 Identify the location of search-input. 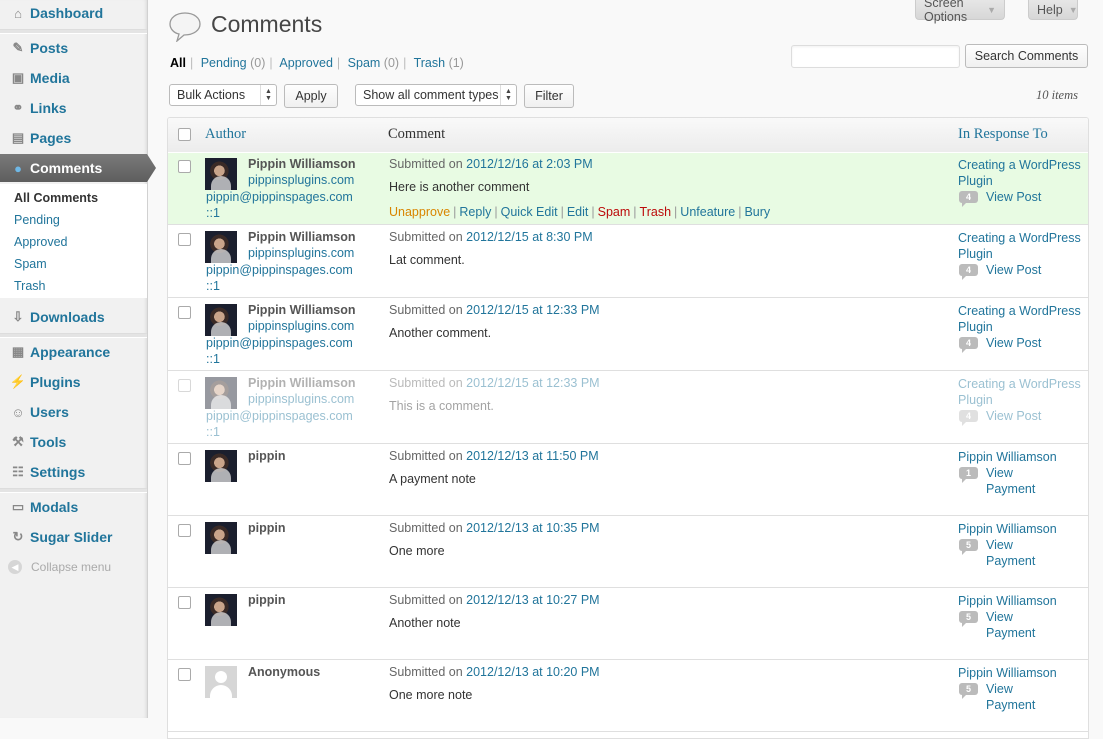
(875, 56).